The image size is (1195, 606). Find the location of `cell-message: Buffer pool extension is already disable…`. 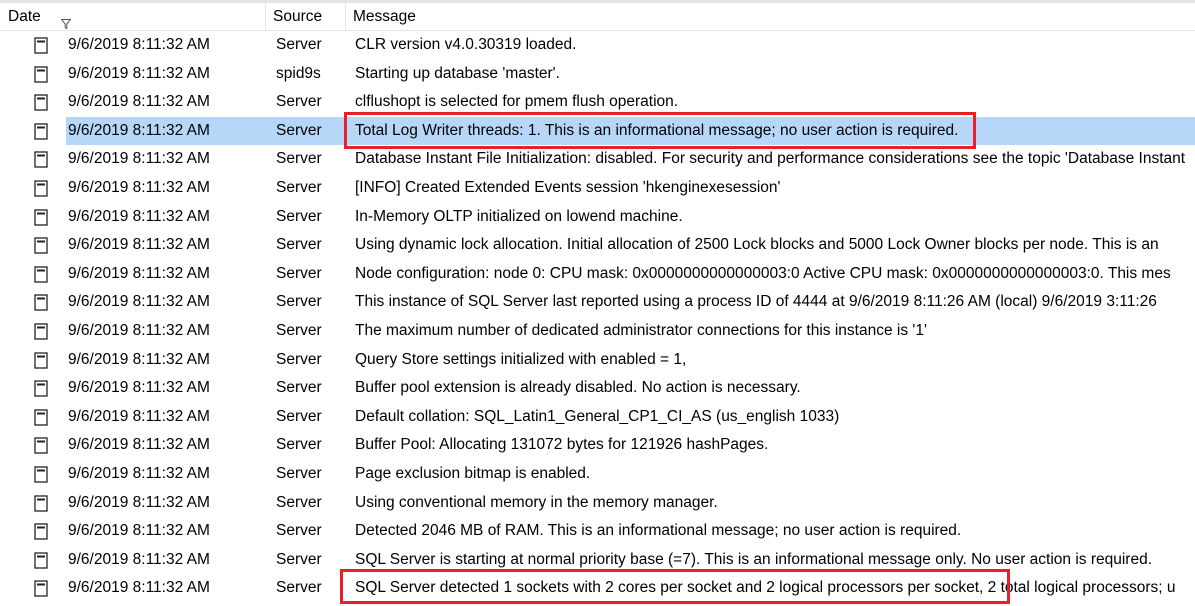

cell-message: Buffer pool extension is already disable… is located at coordinates (578, 388).